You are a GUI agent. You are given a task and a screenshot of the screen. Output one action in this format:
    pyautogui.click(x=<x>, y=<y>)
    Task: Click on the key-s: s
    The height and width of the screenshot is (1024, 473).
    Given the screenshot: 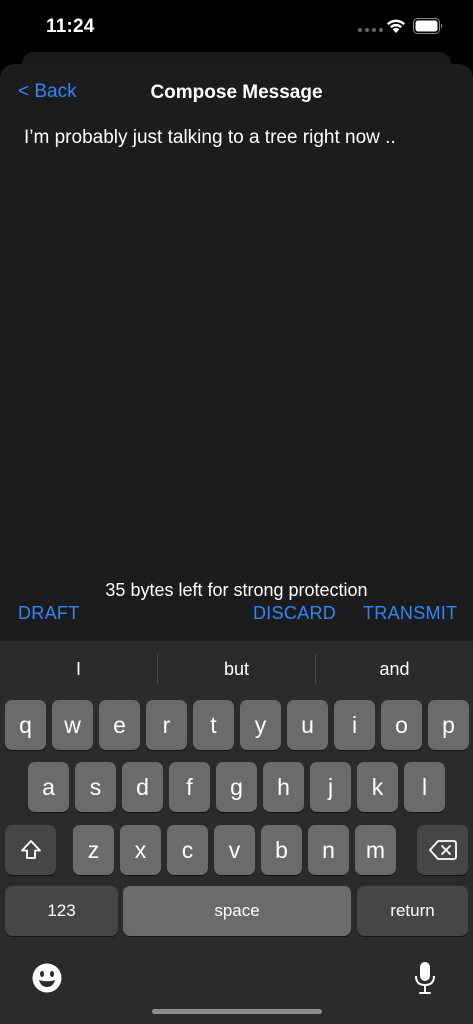 What is the action you would take?
    pyautogui.click(x=95, y=787)
    